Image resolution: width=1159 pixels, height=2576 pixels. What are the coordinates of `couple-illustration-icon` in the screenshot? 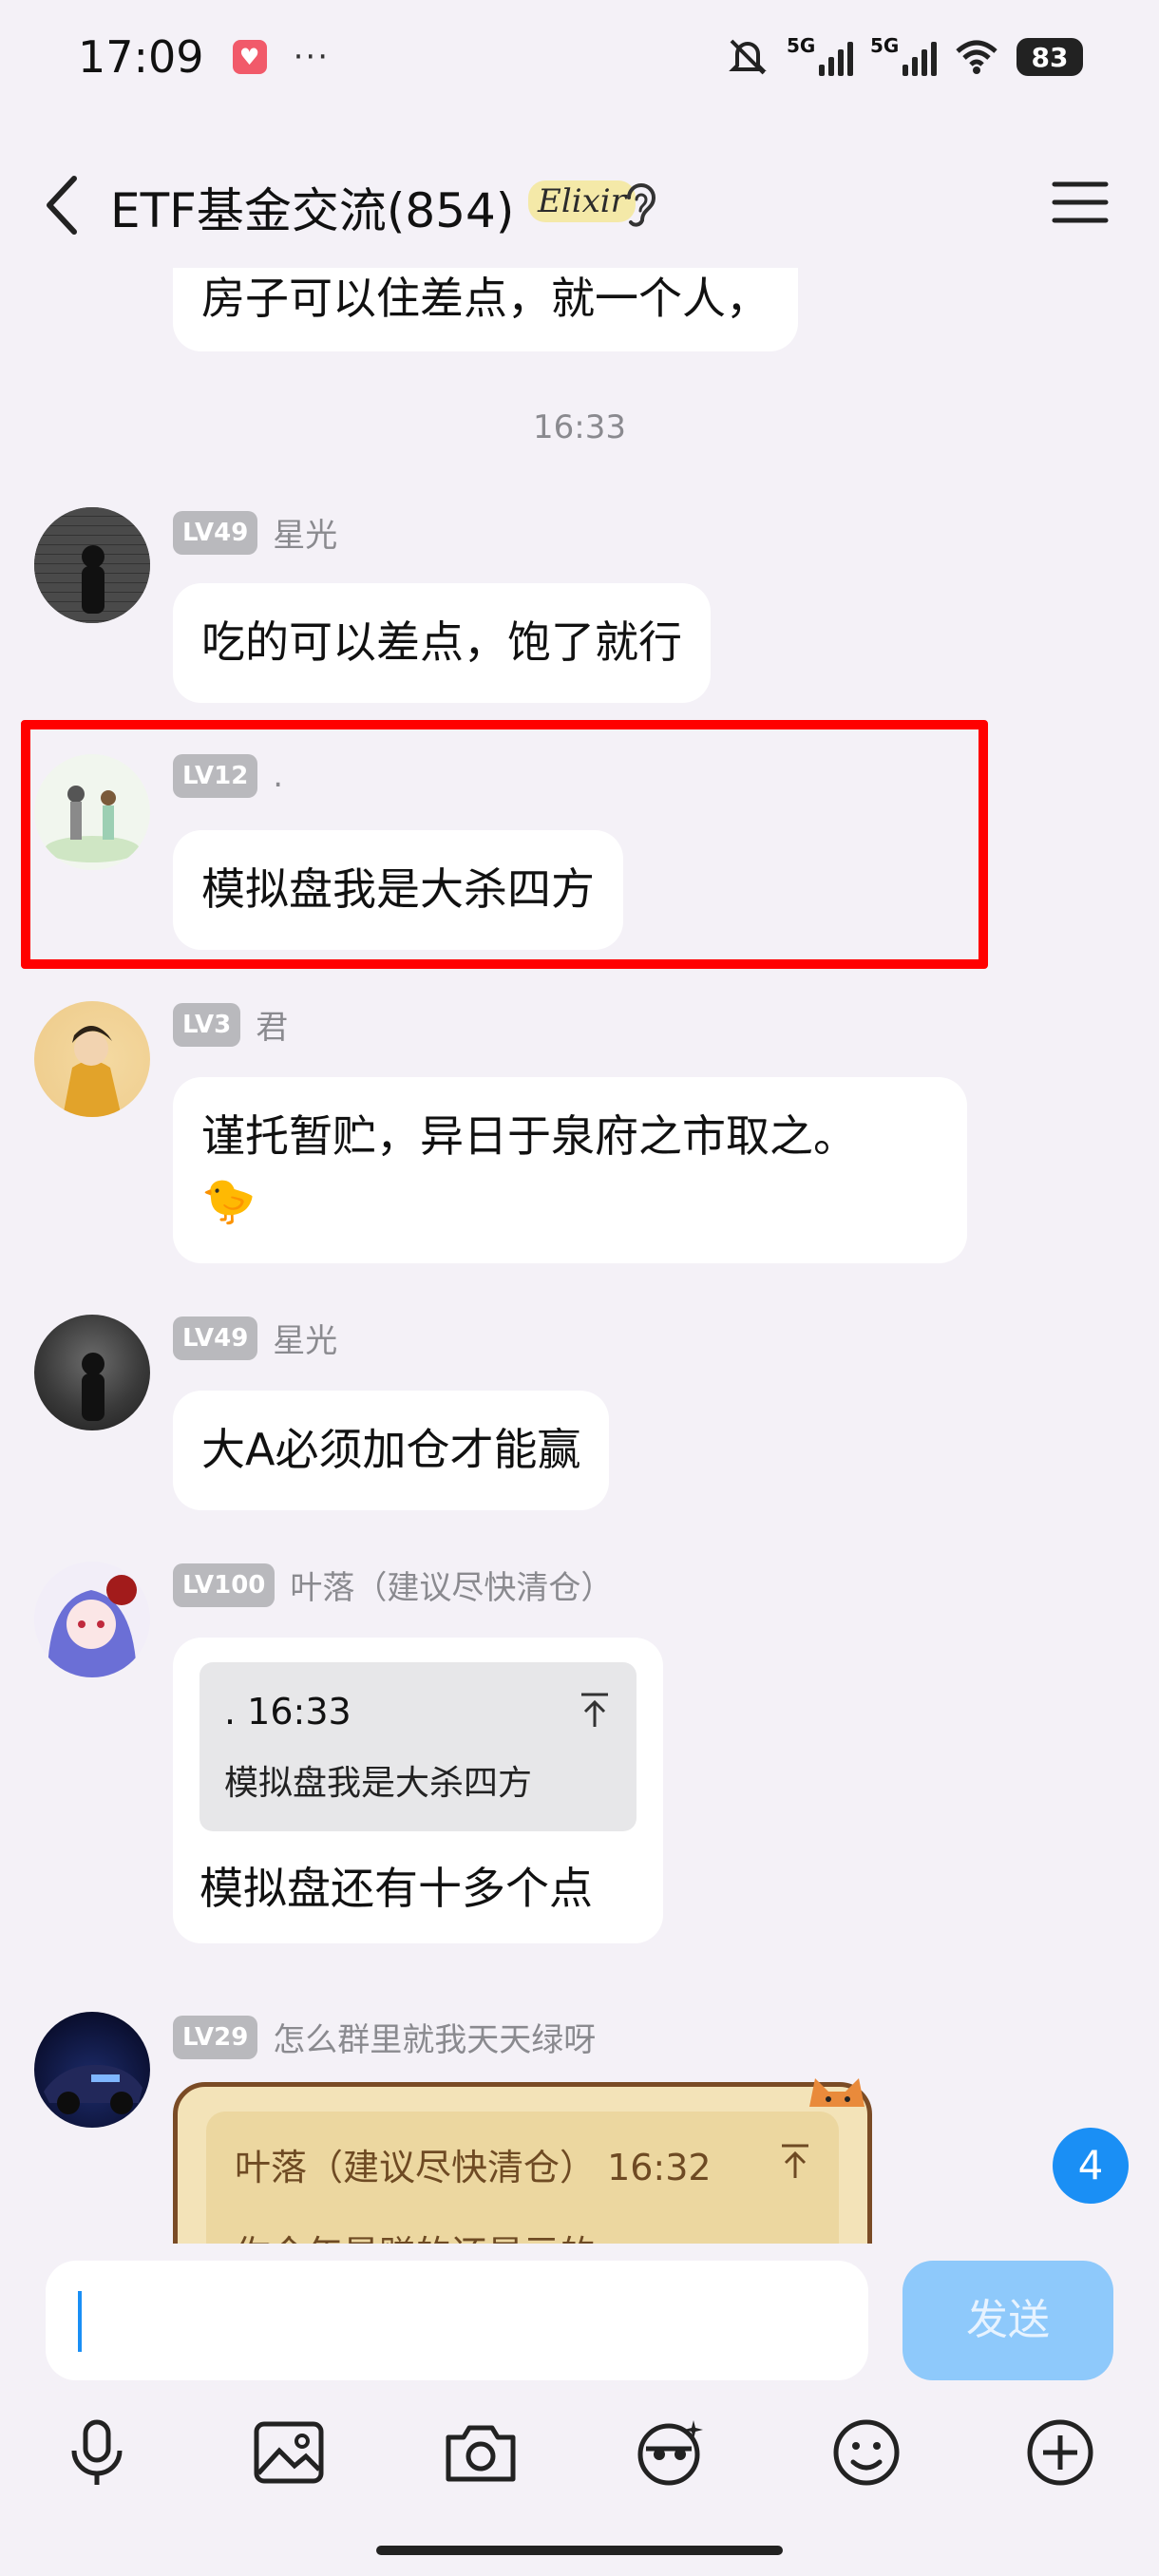 It's located at (92, 824).